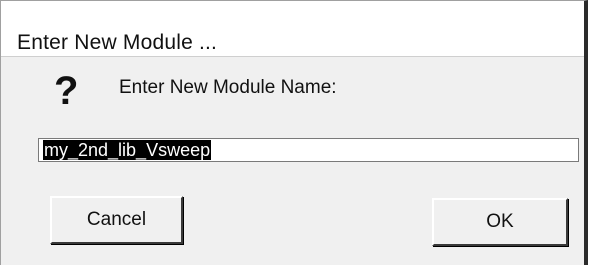 Image resolution: width=589 pixels, height=265 pixels. I want to click on cancel-button: Cancel, so click(116, 220).